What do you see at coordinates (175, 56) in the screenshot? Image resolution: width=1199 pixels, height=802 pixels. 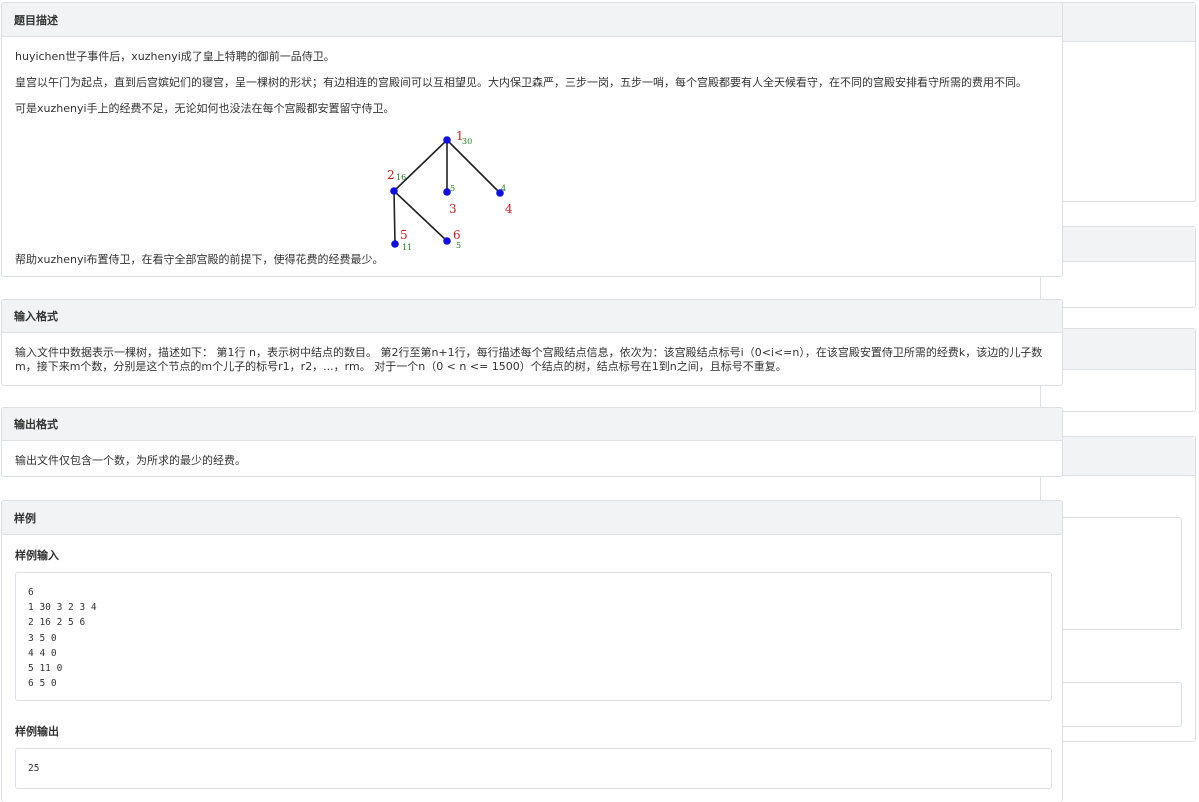 I see `description-paragraph-1: huyichen世子事件后，xuzhenyi成了皇上特聘的御前一品侍卫。` at bounding box center [175, 56].